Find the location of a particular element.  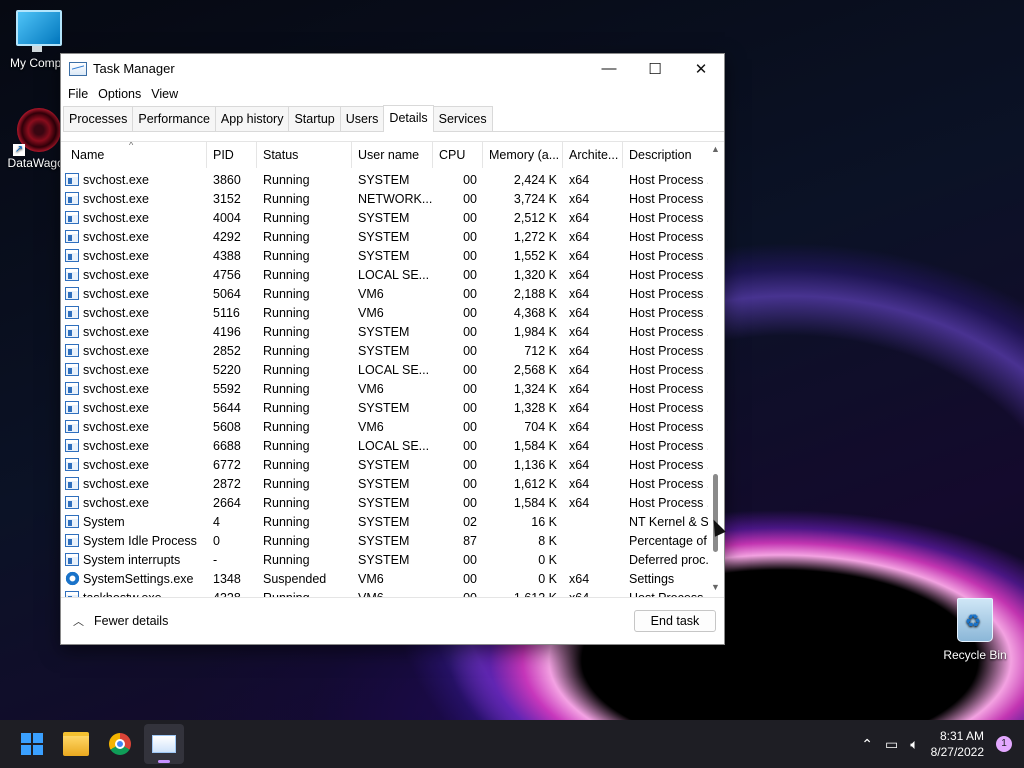

cell-pid: 6772 is located at coordinates (227, 464).